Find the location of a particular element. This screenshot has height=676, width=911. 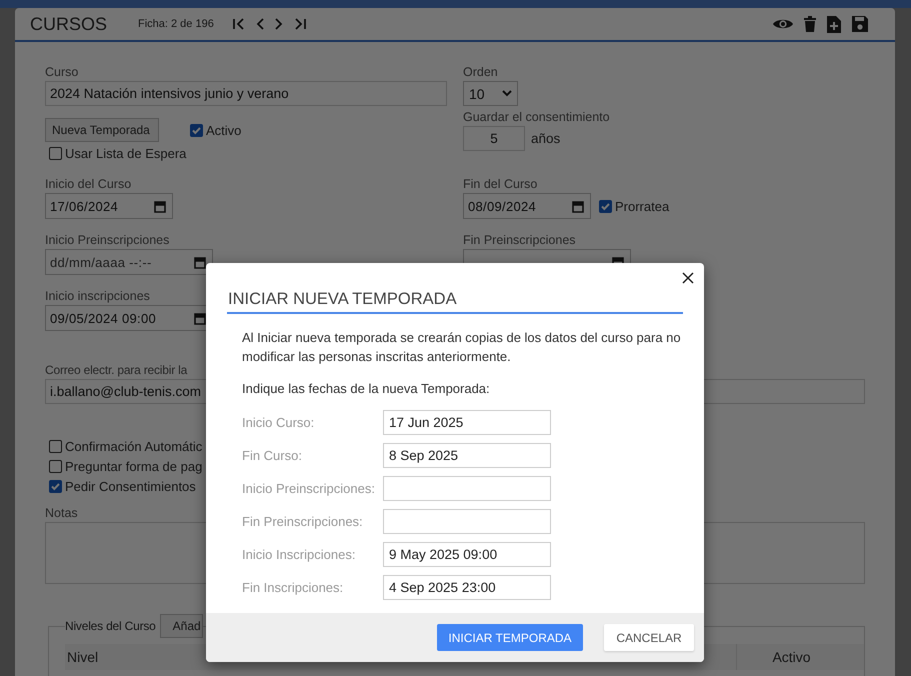

new-season-button: Nueva Temporada is located at coordinates (102, 130).